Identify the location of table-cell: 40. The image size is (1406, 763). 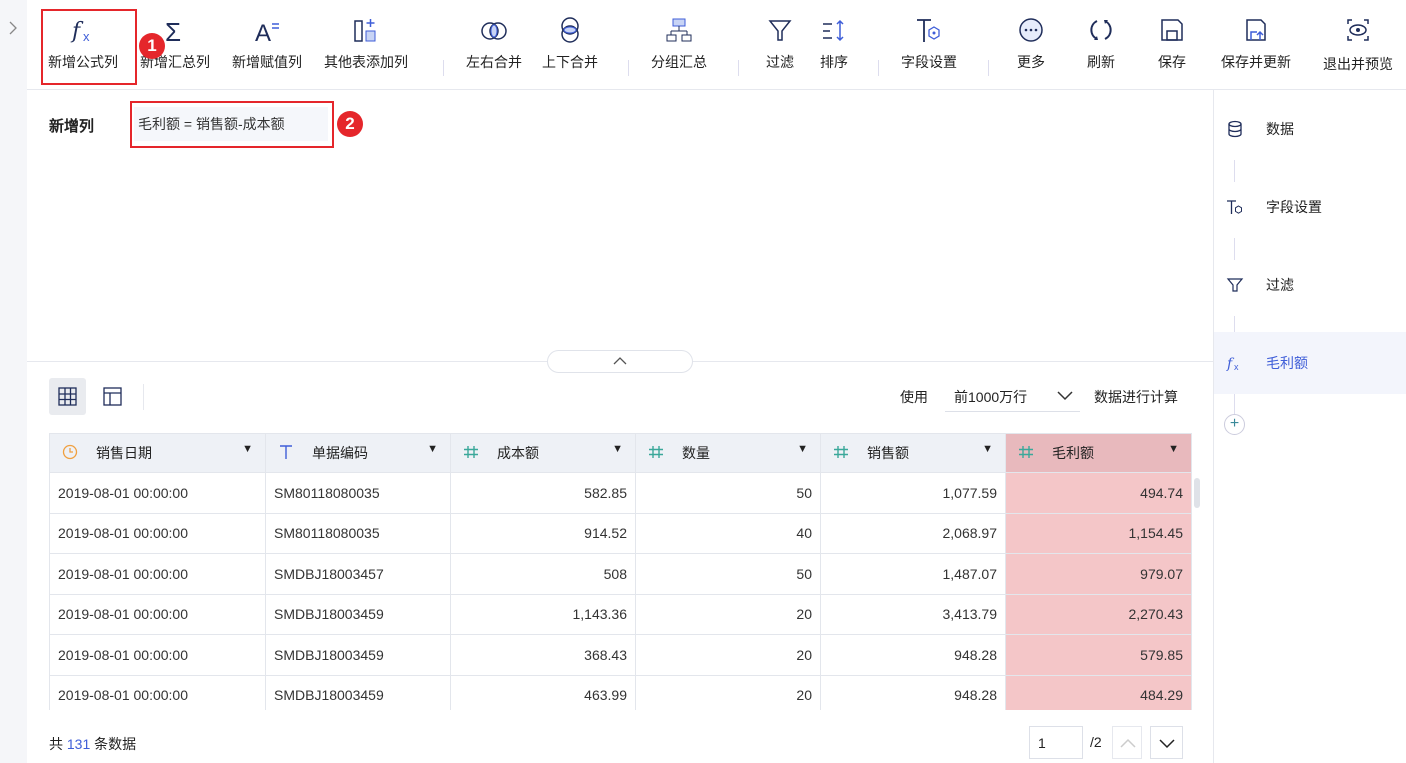
(728, 533).